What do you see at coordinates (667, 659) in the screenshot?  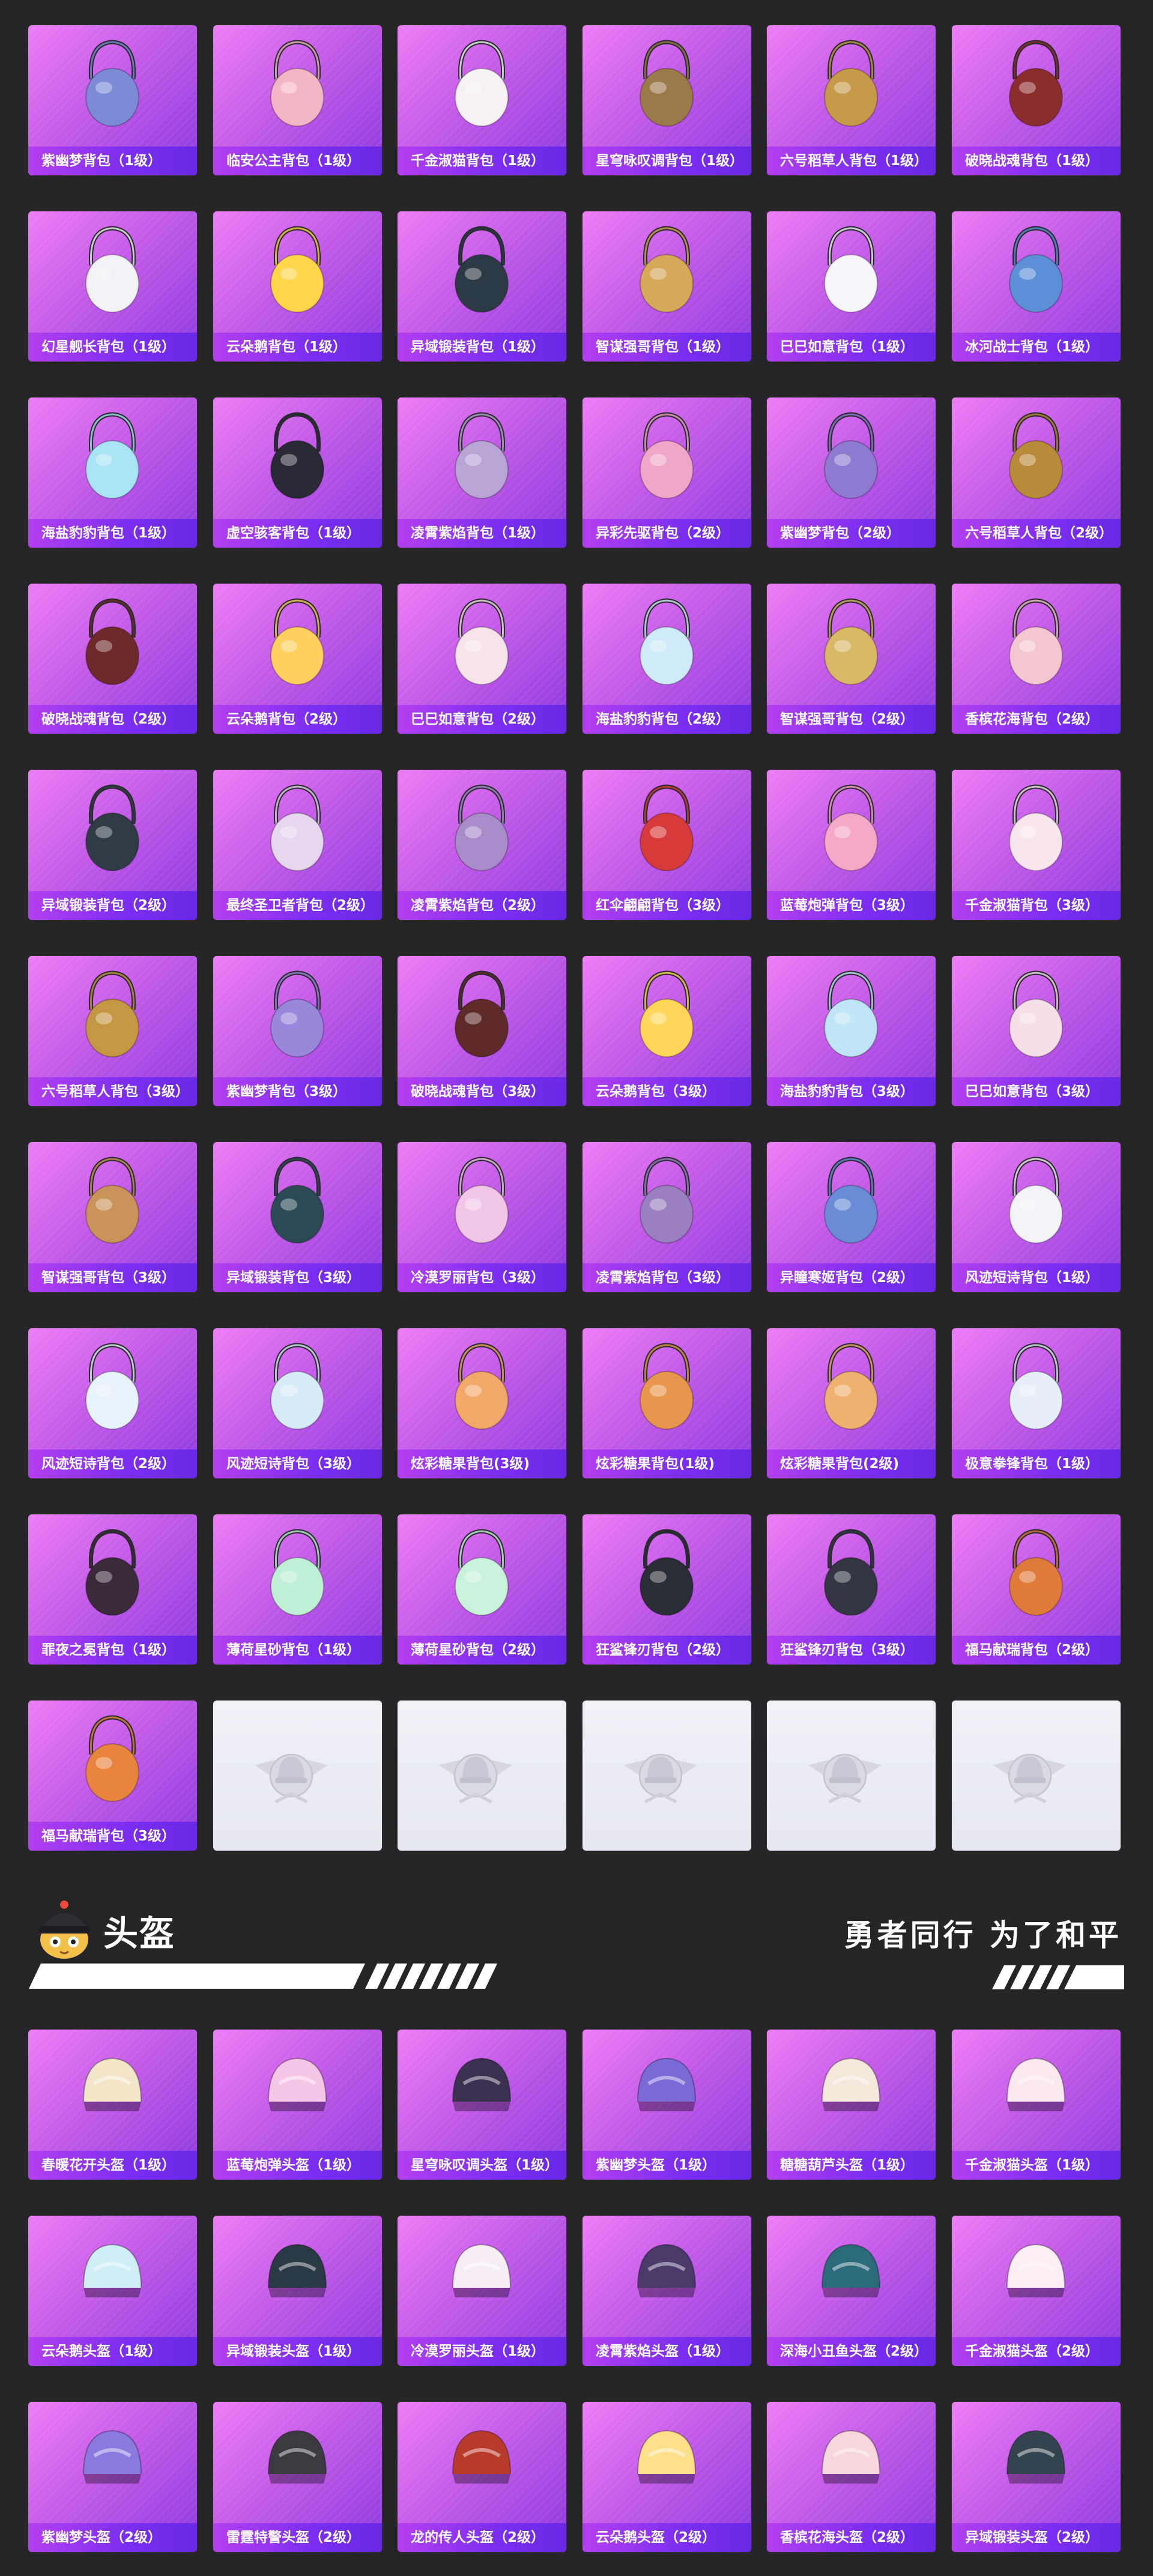 I see `backpack-card: 海盐豹豹背包（2级）` at bounding box center [667, 659].